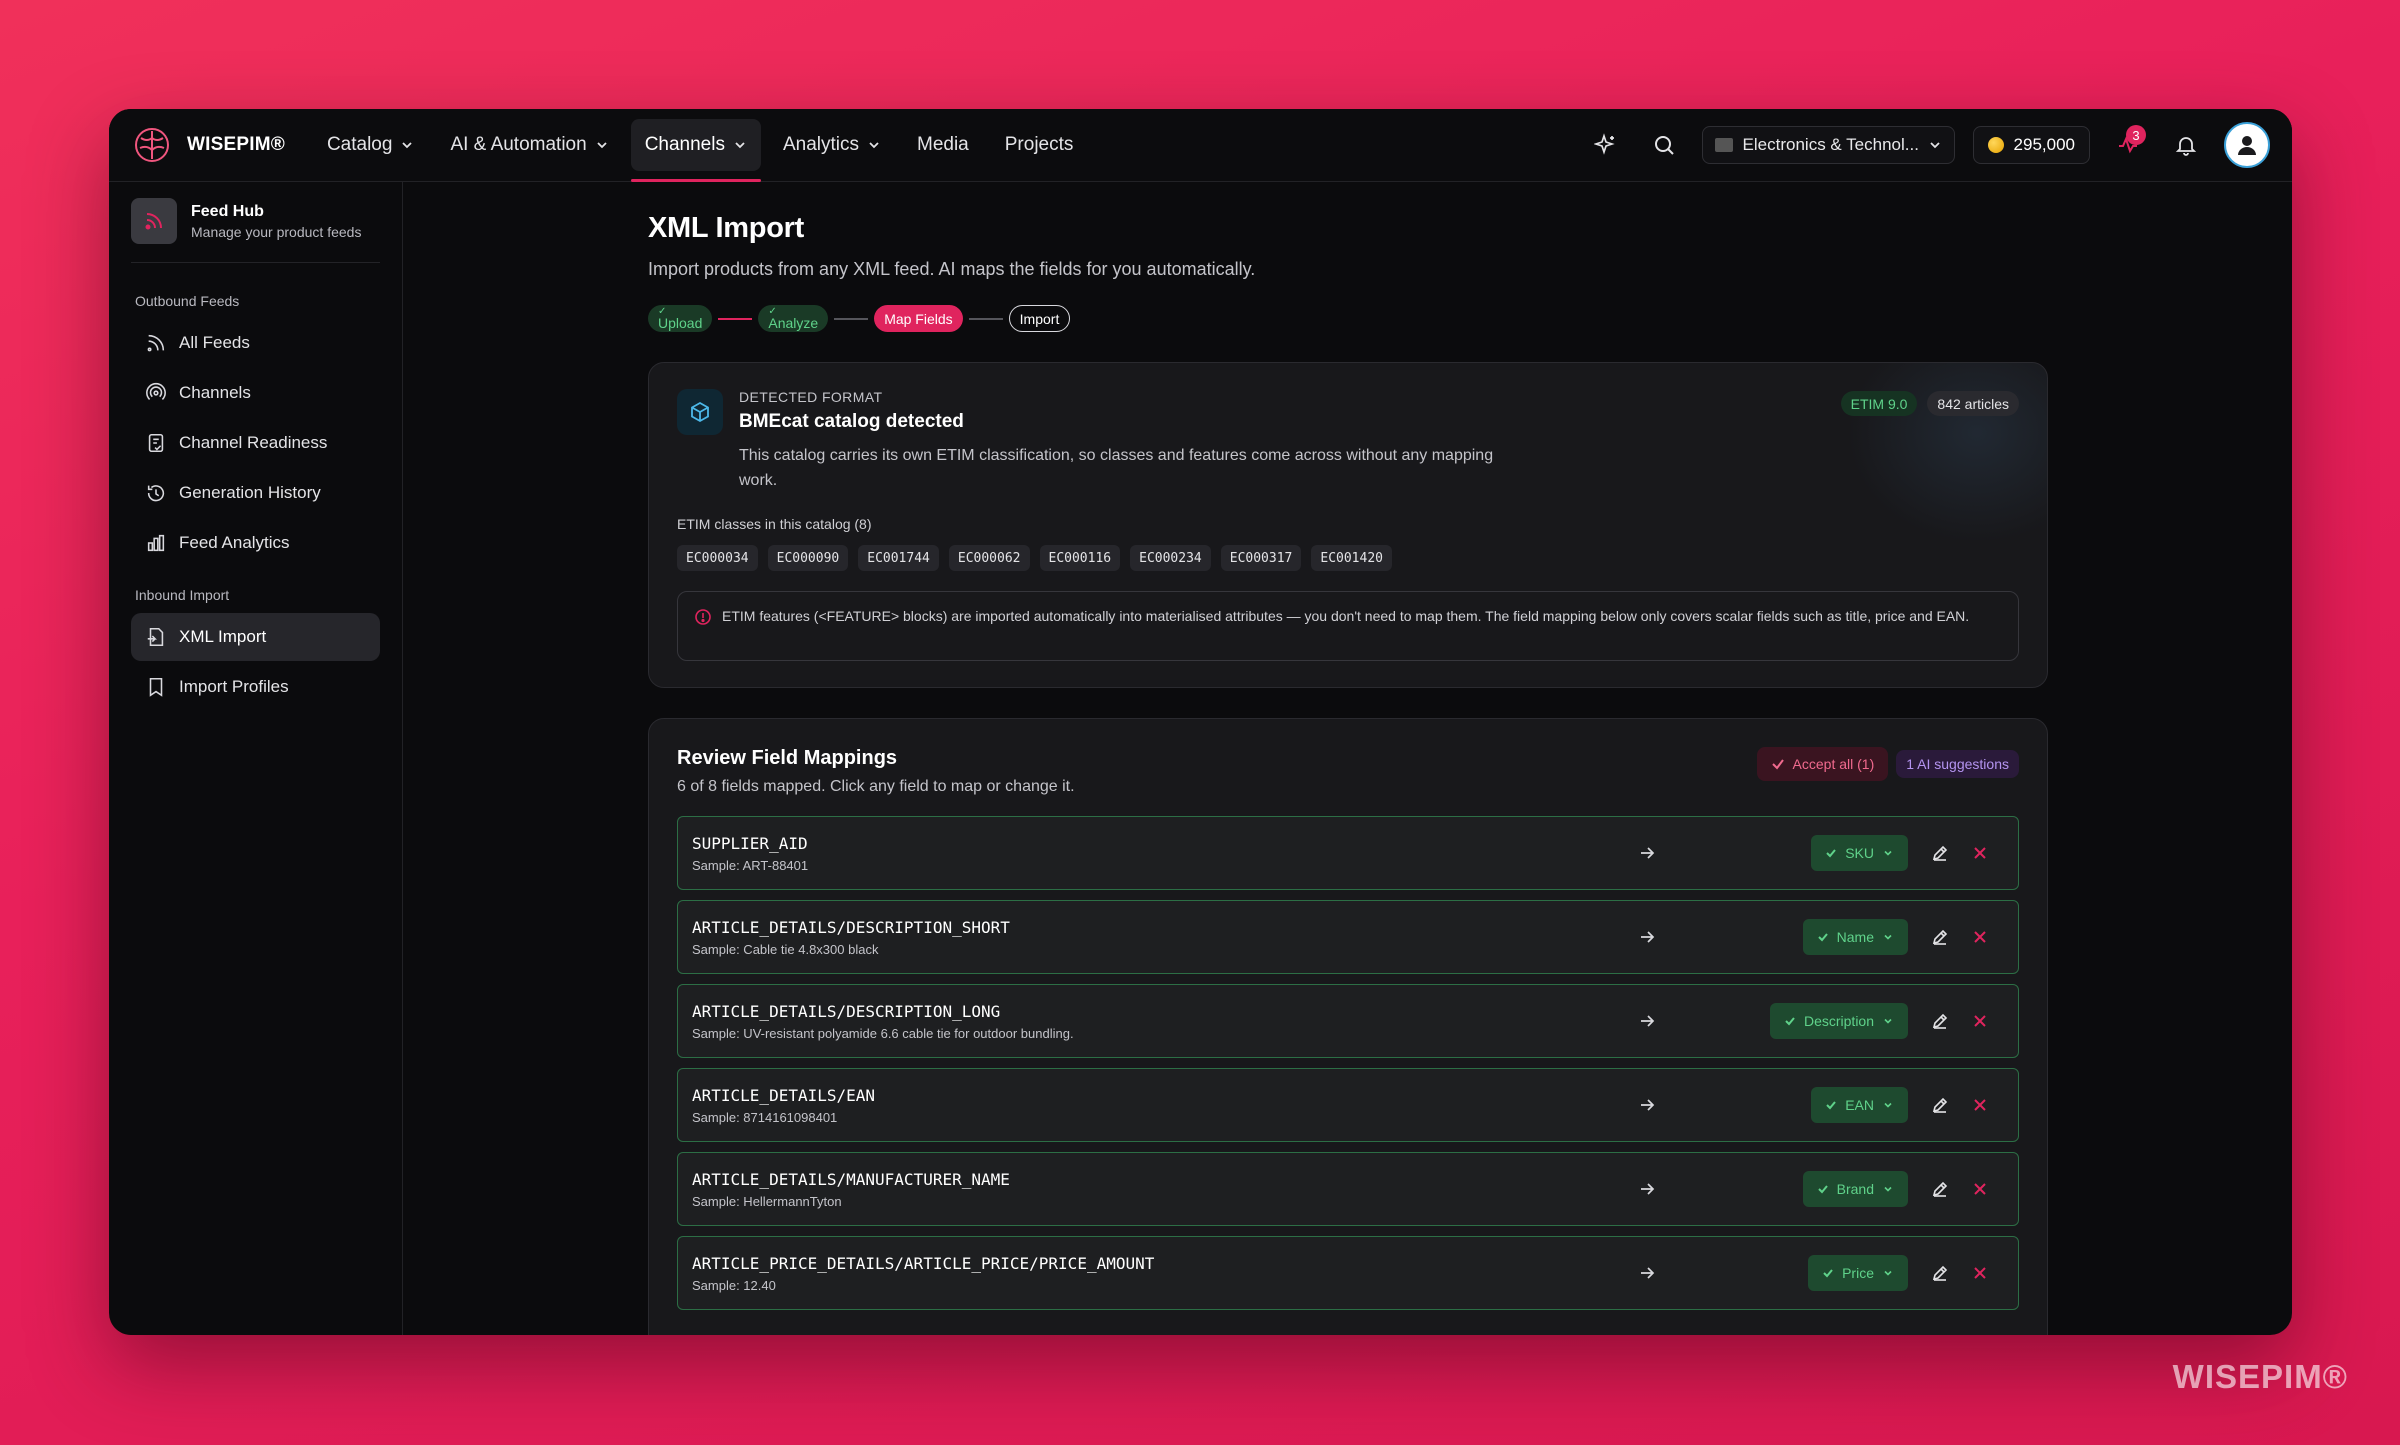  I want to click on sidebar-item-label: Channels, so click(215, 392).